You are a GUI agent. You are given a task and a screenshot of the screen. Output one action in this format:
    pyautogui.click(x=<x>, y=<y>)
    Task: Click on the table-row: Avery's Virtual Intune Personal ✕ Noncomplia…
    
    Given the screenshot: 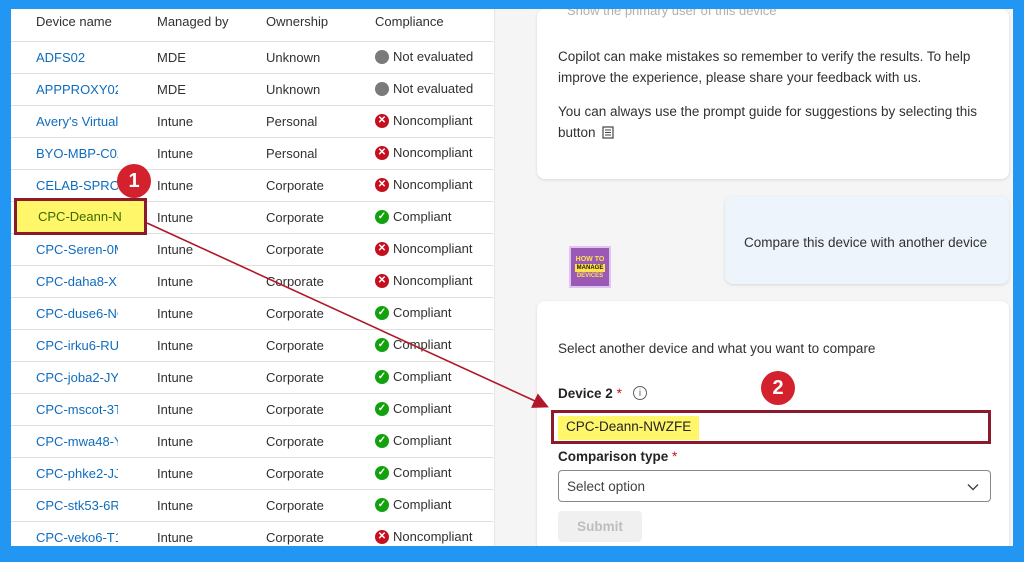 What is the action you would take?
    pyautogui.click(x=252, y=121)
    